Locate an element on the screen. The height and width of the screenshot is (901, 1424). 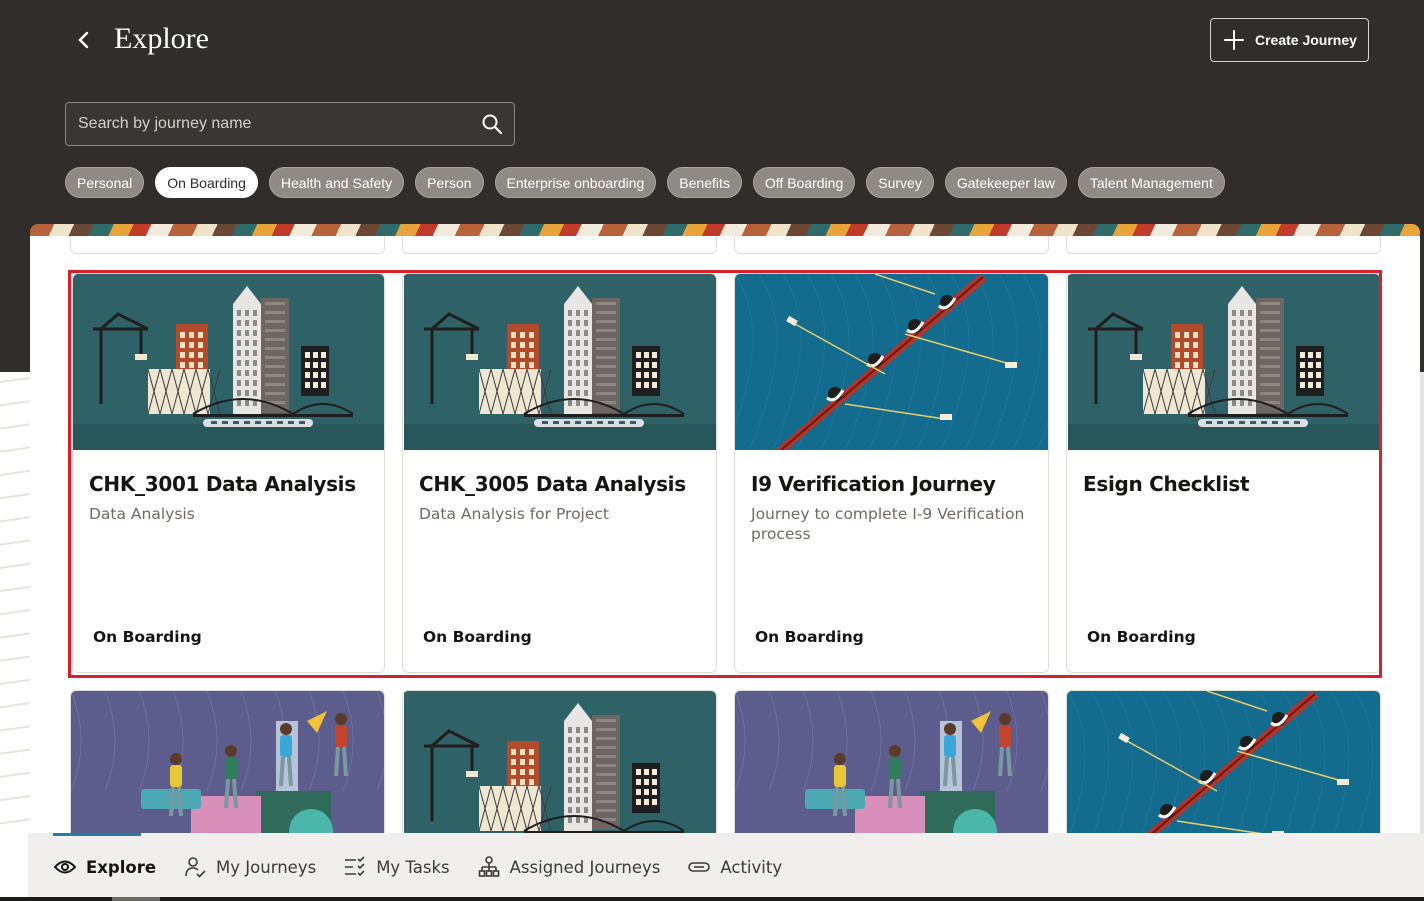
nav-assigned-journeys: Assigned Journeys is located at coordinates (569, 867).